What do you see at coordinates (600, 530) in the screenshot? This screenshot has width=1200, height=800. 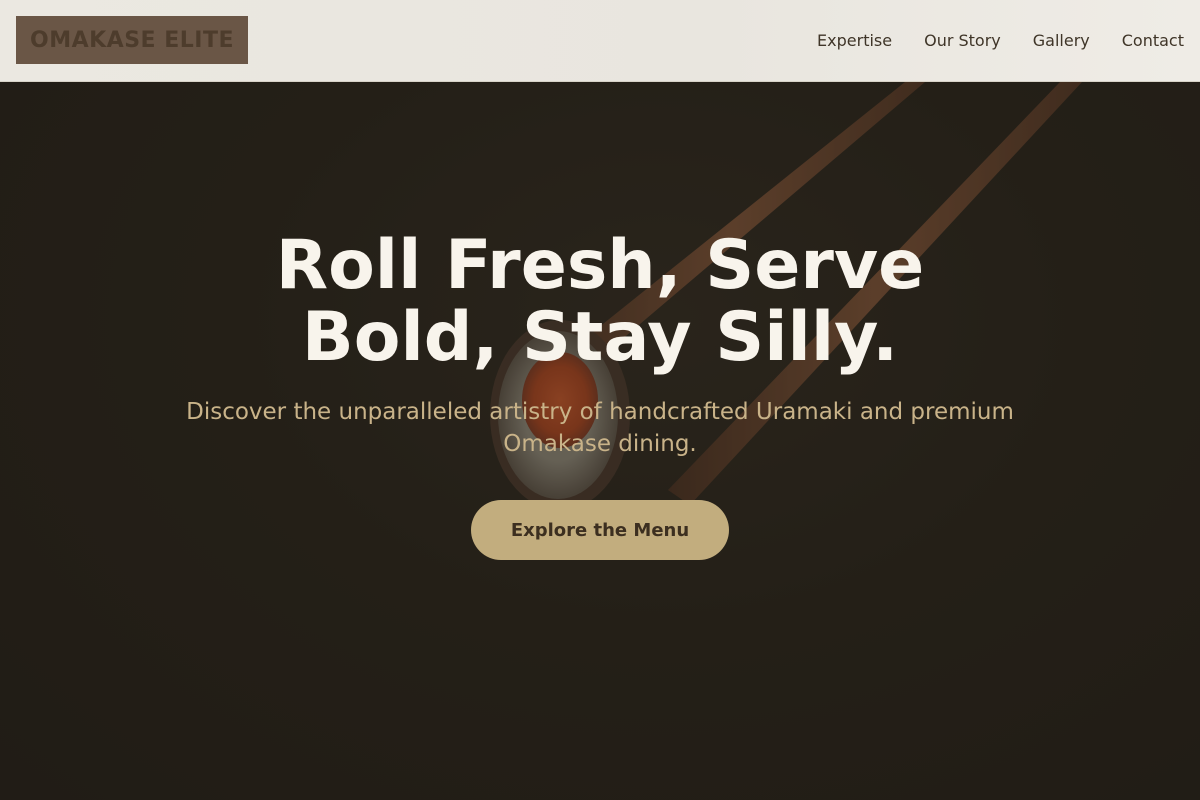 I see `explore-menu-button: Explore the Menu` at bounding box center [600, 530].